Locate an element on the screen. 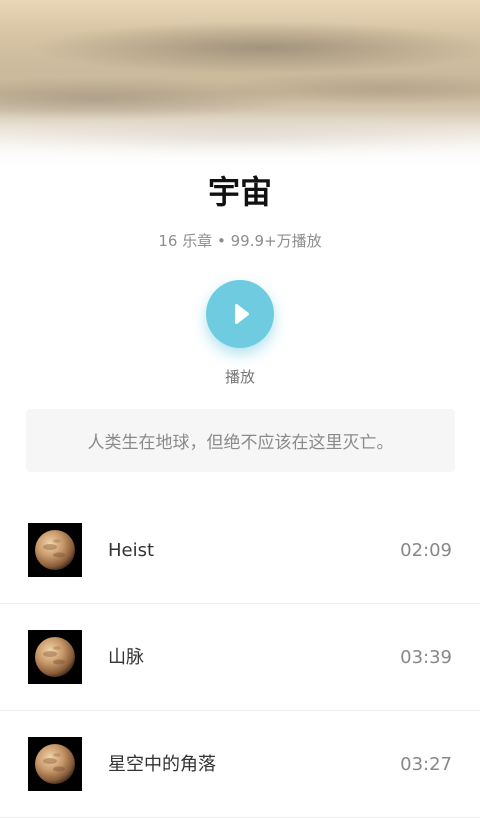  album-description-text: 人类生在地球，但绝不应该在这里灭亡。 is located at coordinates (240, 443).